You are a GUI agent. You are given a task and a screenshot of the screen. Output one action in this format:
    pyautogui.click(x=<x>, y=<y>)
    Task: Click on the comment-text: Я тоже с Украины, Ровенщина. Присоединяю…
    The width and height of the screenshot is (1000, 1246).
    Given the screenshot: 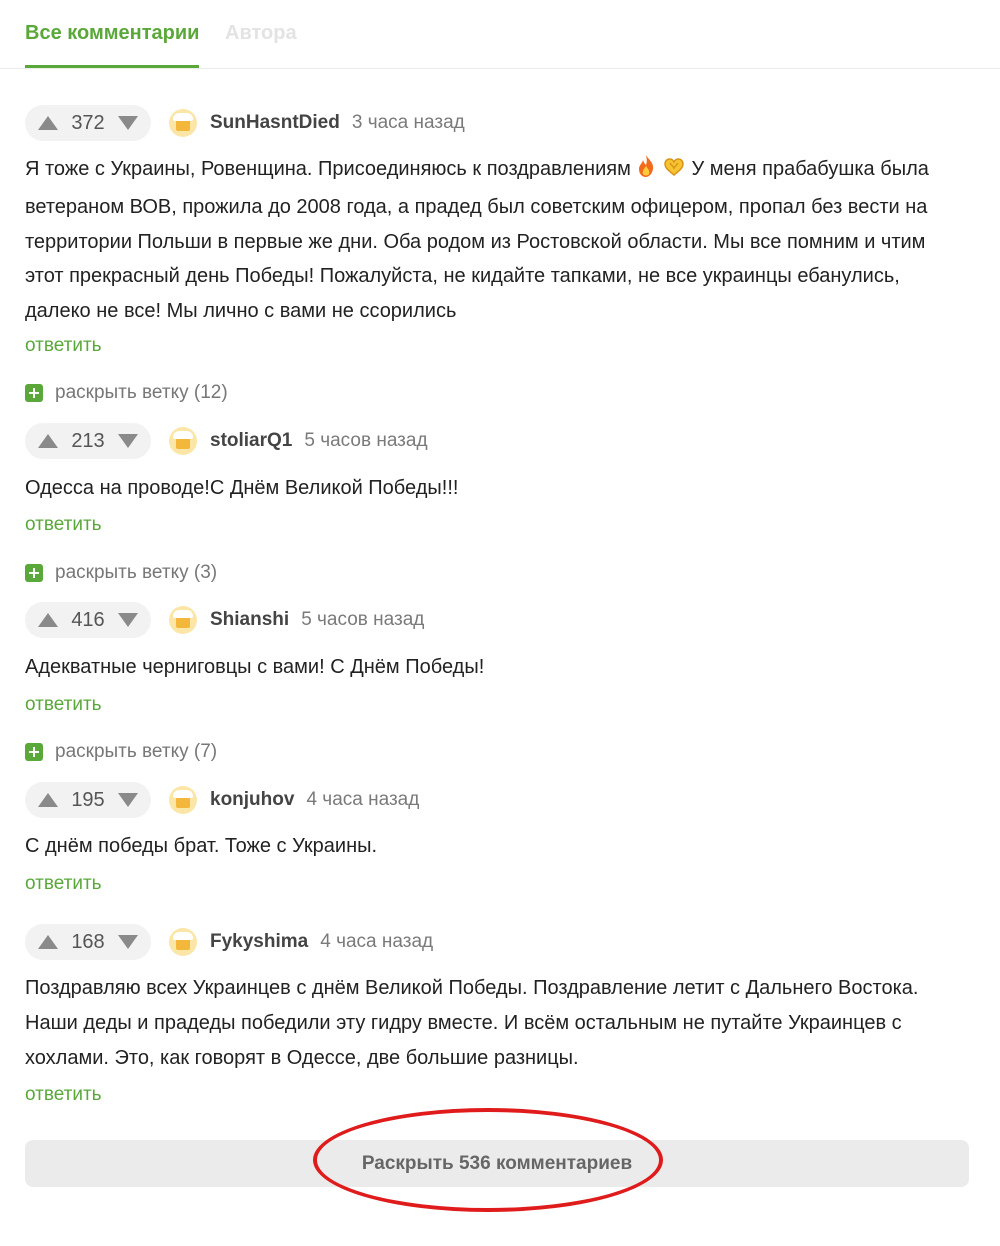 What is the action you would take?
    pyautogui.click(x=500, y=240)
    